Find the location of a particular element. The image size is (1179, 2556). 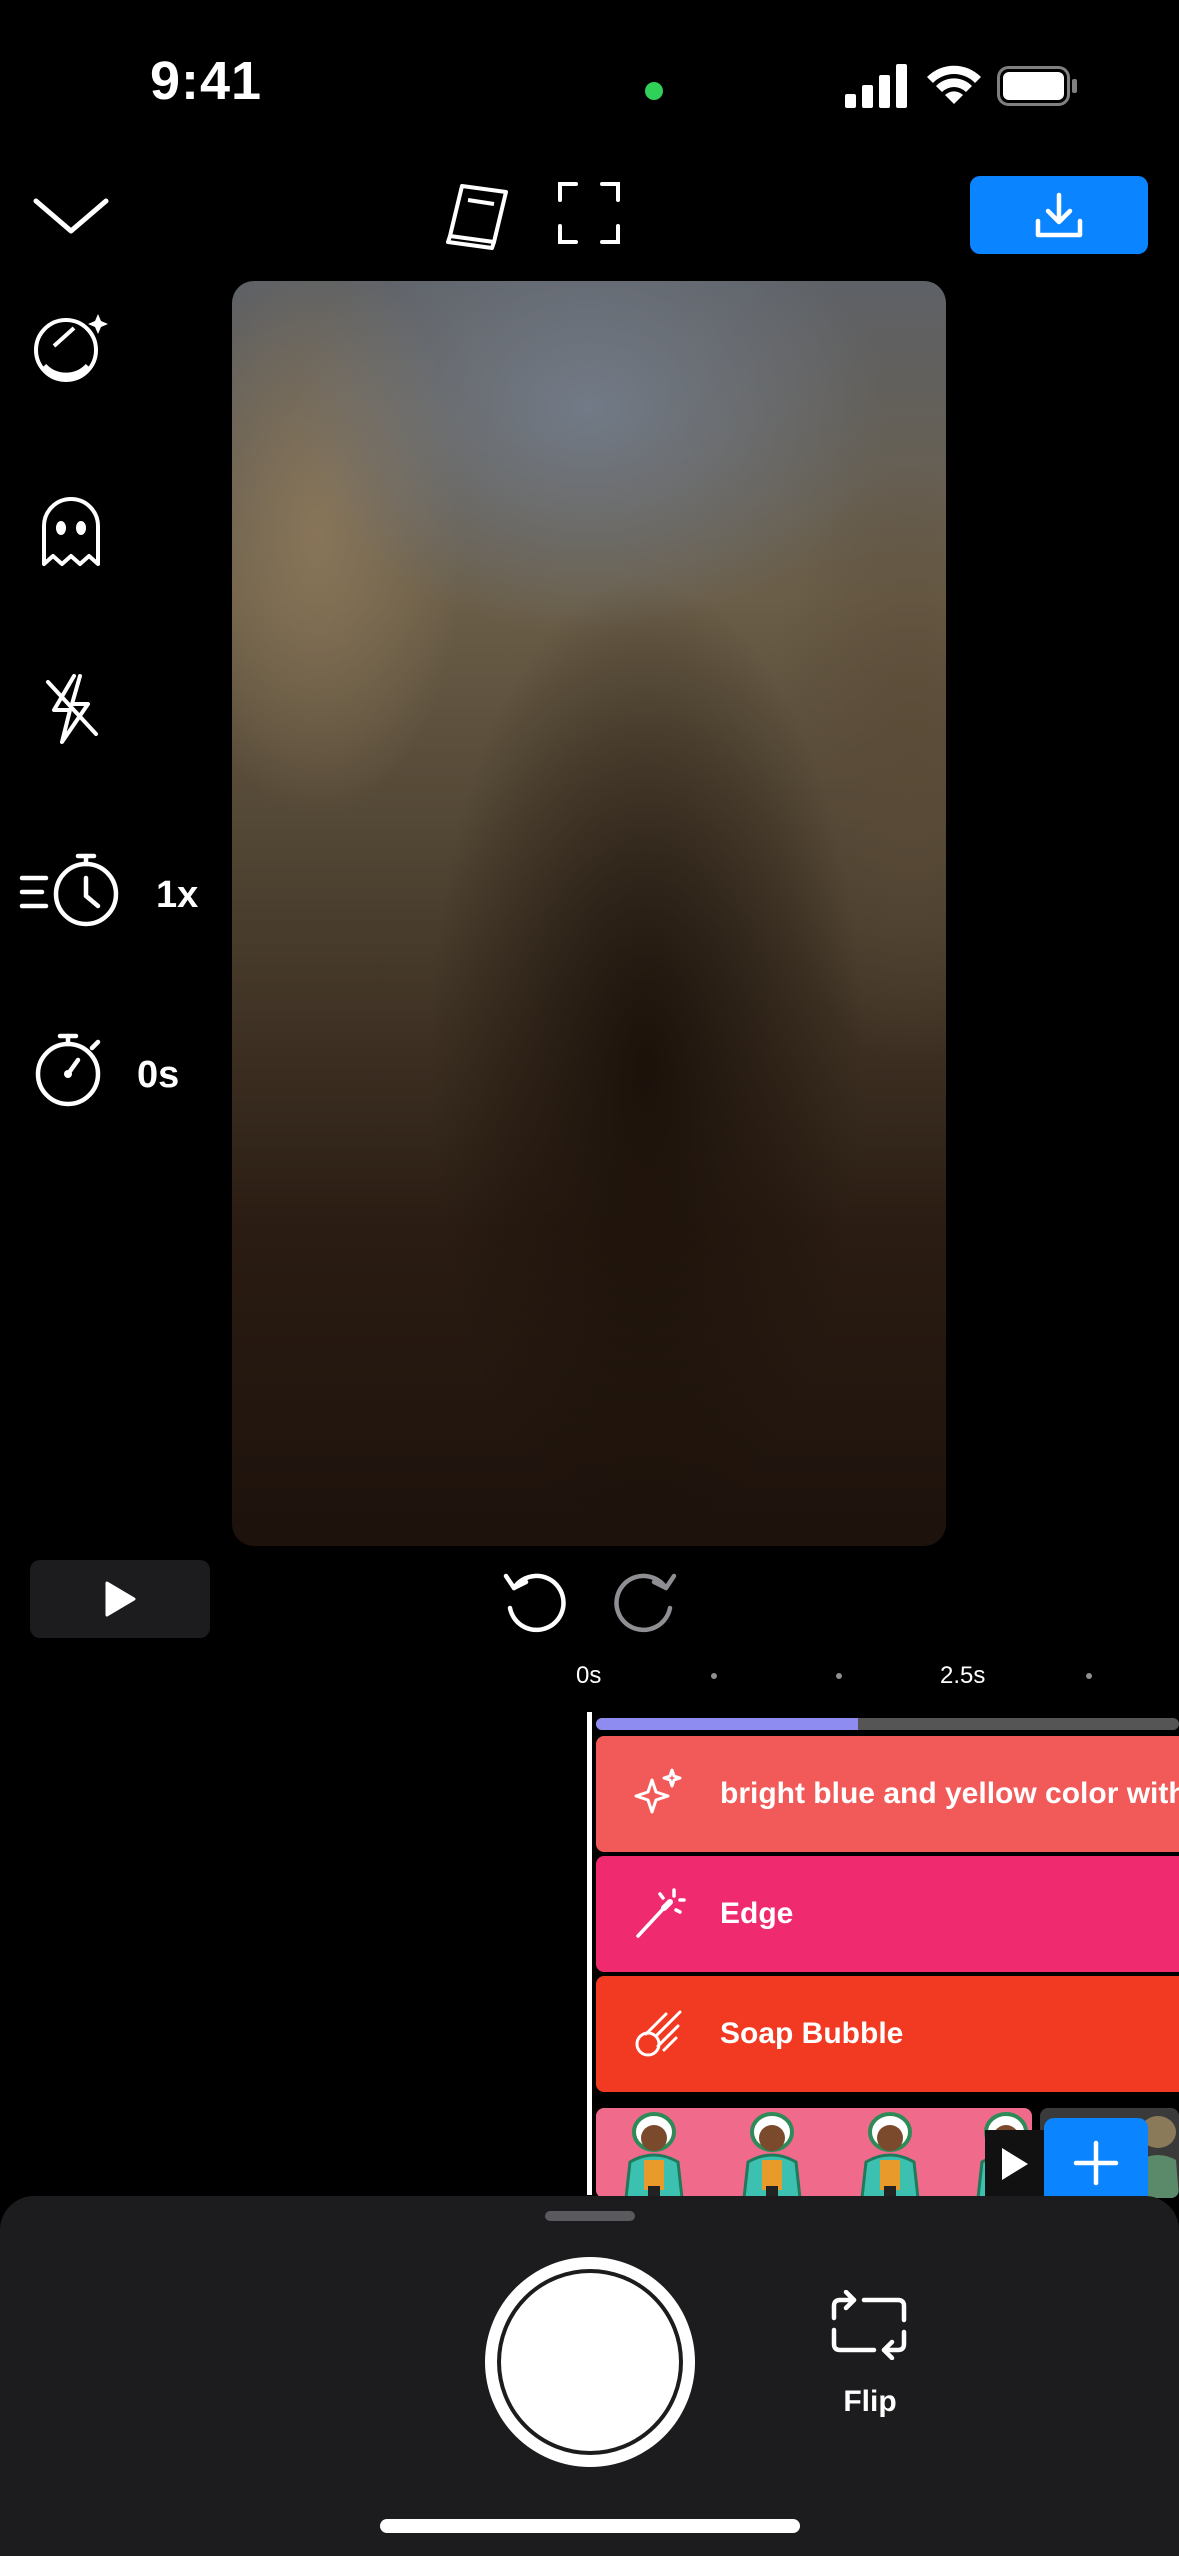

beauty-filter-icon is located at coordinates (71, 347).